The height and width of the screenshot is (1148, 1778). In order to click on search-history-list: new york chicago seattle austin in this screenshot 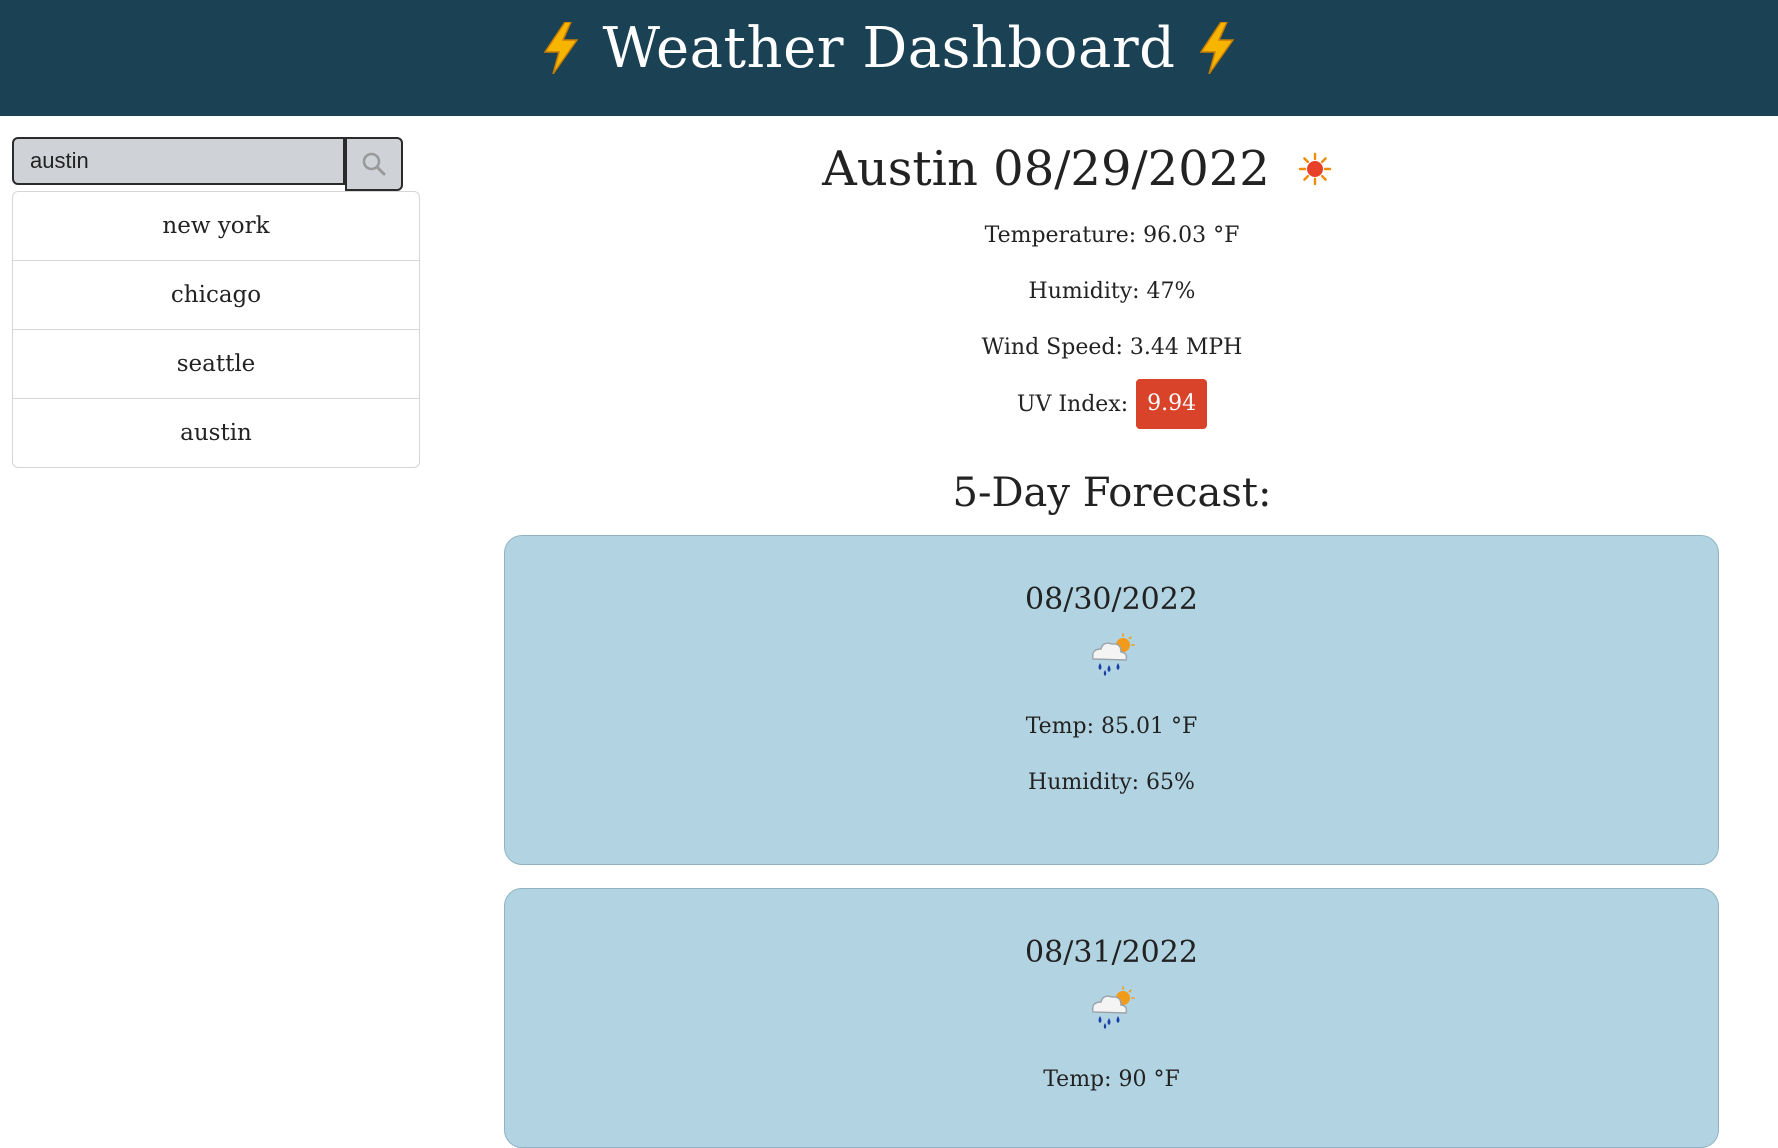, I will do `click(216, 329)`.